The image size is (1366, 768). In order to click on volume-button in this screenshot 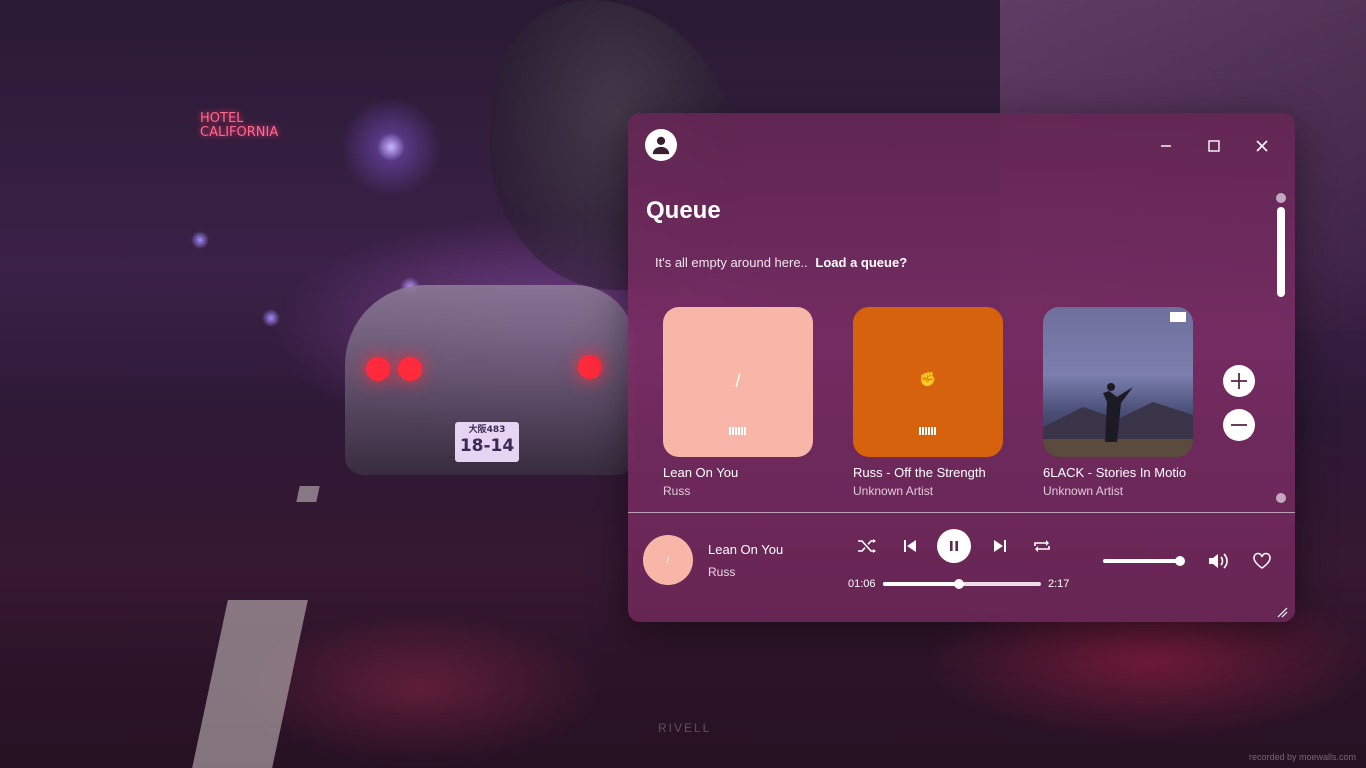, I will do `click(1218, 561)`.